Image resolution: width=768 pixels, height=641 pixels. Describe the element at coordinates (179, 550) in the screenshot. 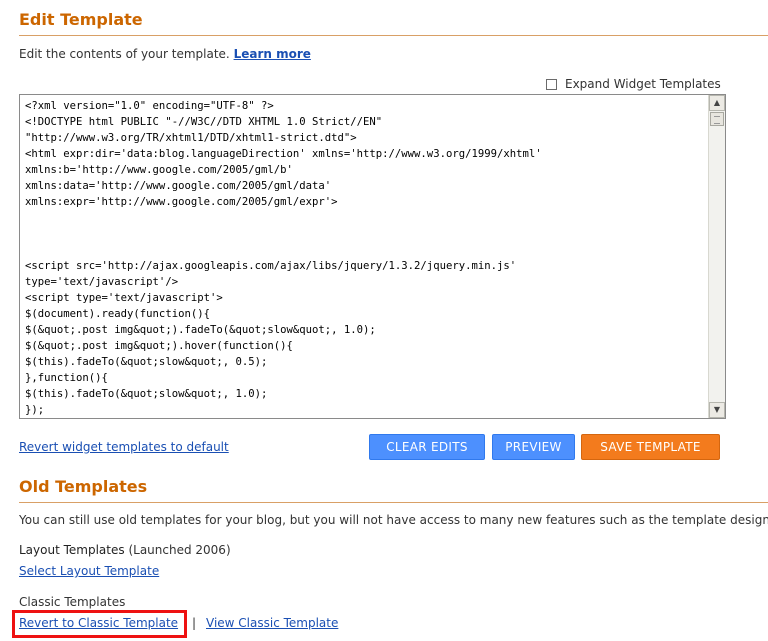

I see `layout-templates-launched: (Launched 2006)` at that location.